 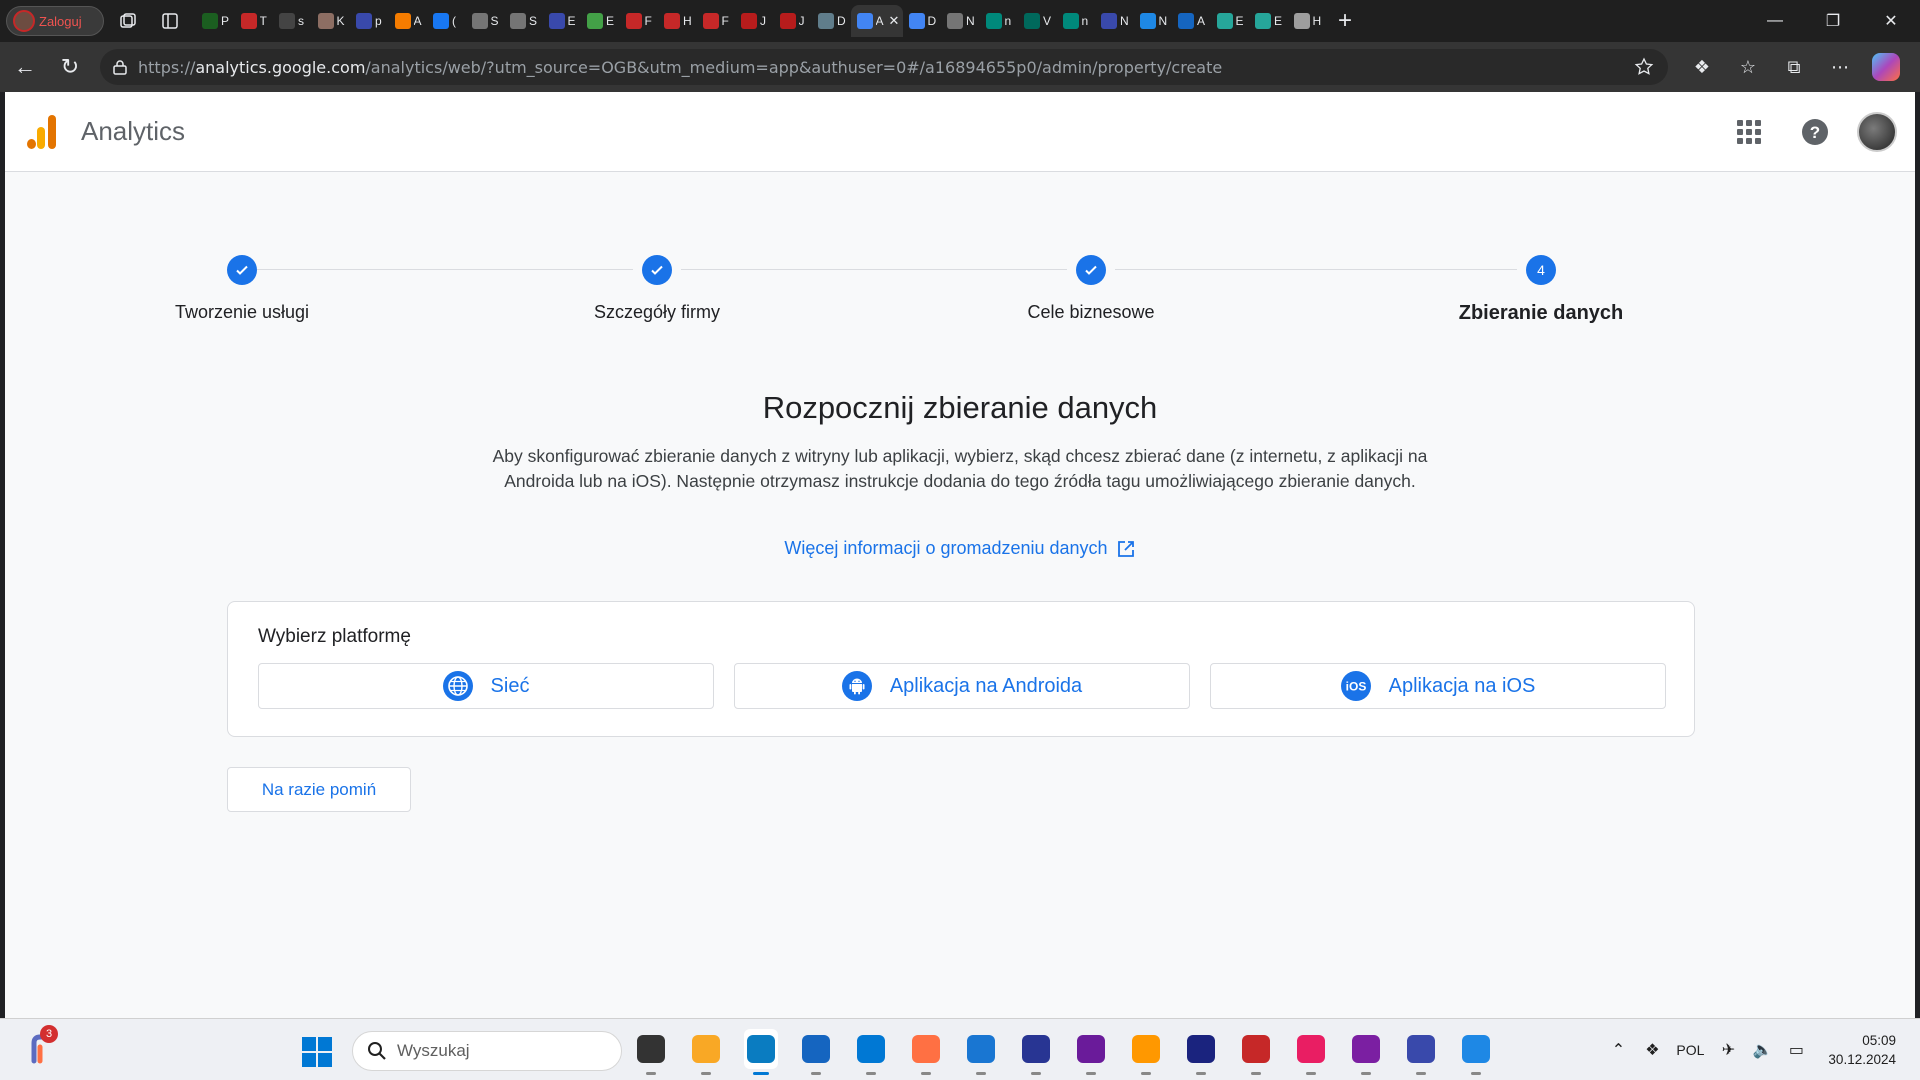 I want to click on network-app-icon, so click(x=1421, y=1049).